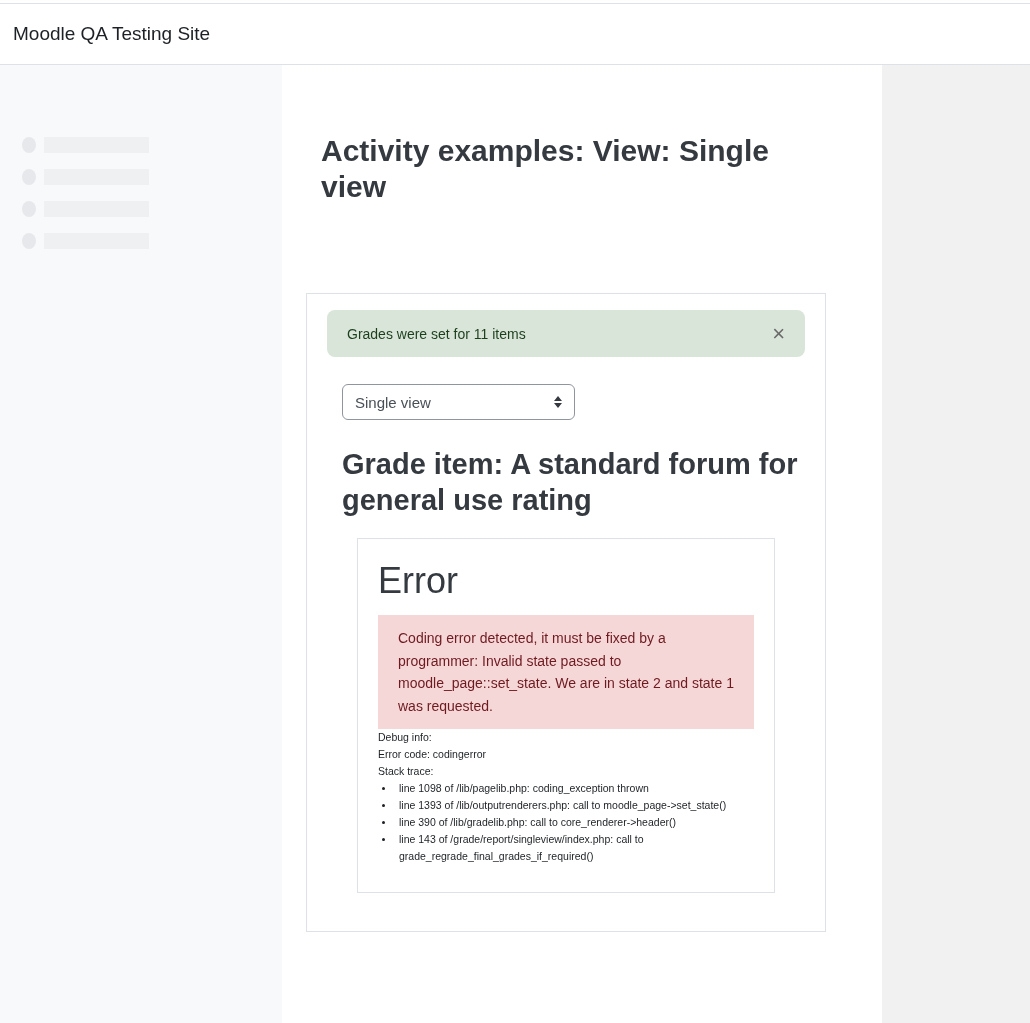 The image size is (1030, 1023). Describe the element at coordinates (432, 754) in the screenshot. I see `debug-line: Error code: codingerror` at that location.